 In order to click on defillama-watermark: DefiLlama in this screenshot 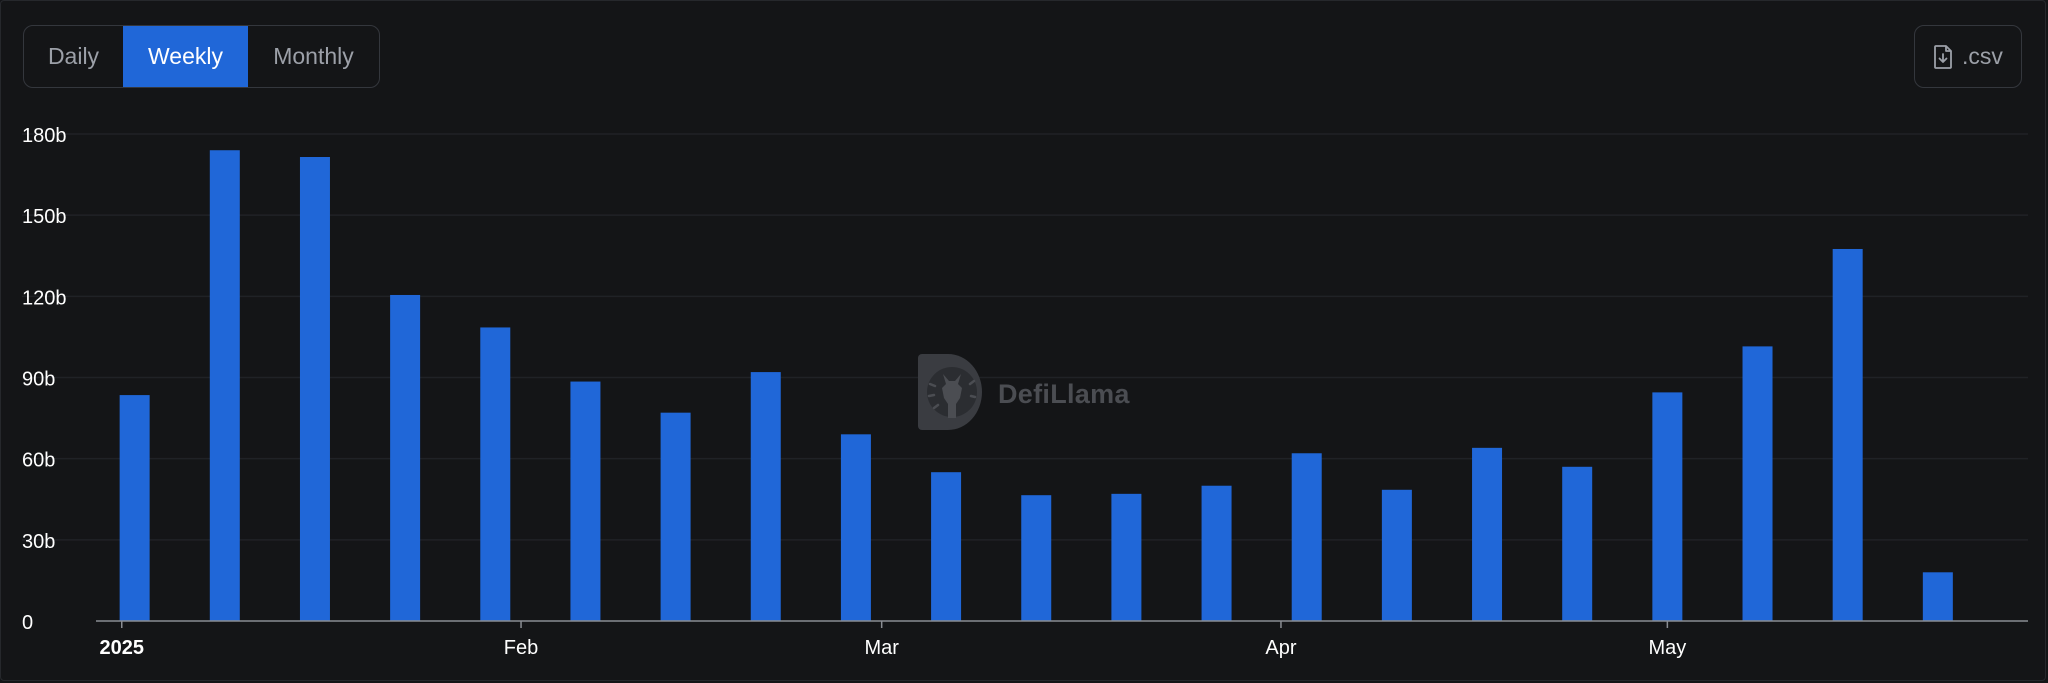, I will do `click(1024, 394)`.